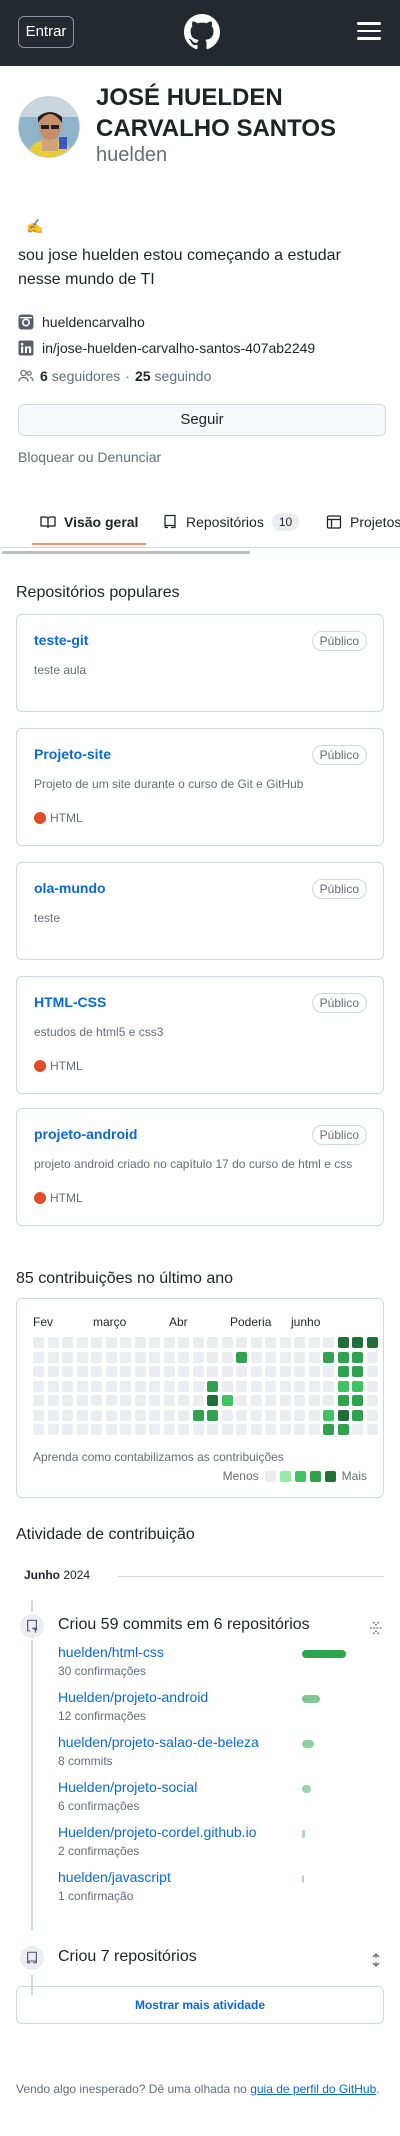 The image size is (400, 2136). Describe the element at coordinates (111, 1652) in the screenshot. I see `commit-repo-link: huelden/html-css` at that location.